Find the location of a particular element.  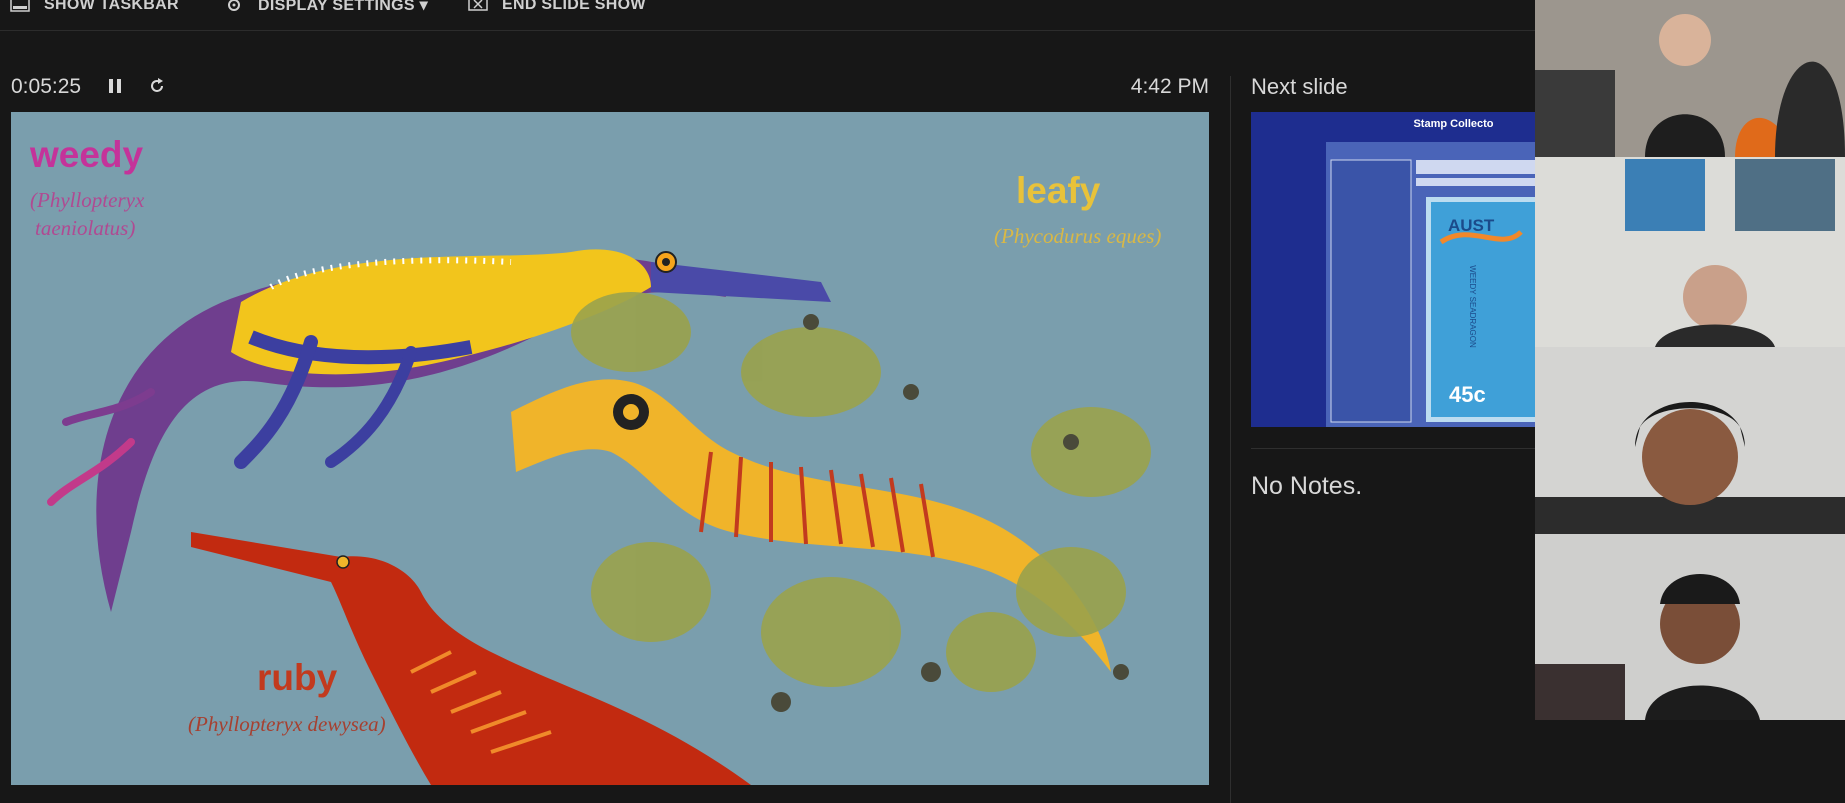

weedy-scientific-name-line1: (Phyllopteryx is located at coordinates (87, 200).